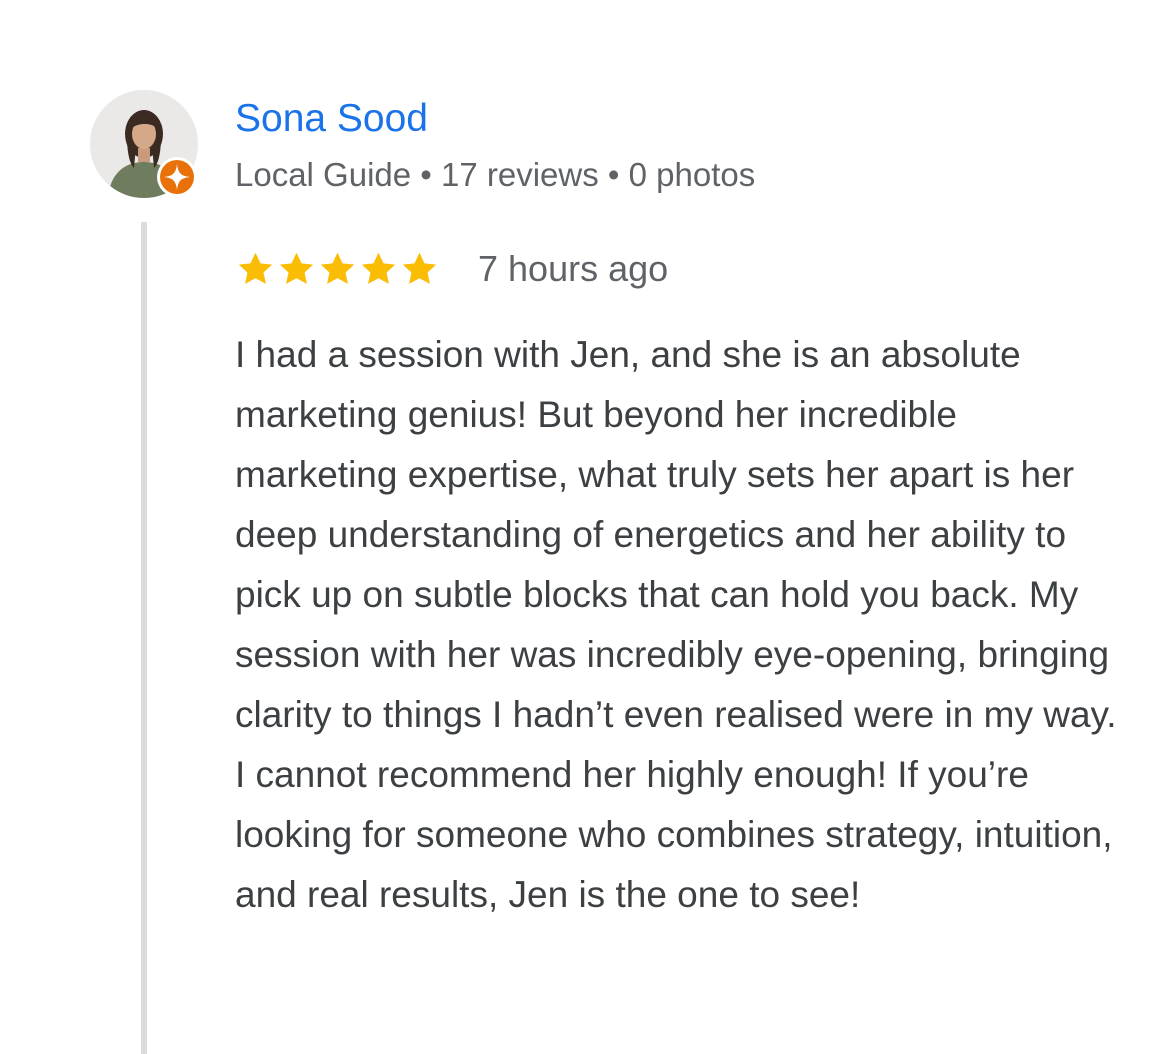  Describe the element at coordinates (495, 174) in the screenshot. I see `reviewer-meta: Local Guide • 17 reviews • 0 photos` at that location.